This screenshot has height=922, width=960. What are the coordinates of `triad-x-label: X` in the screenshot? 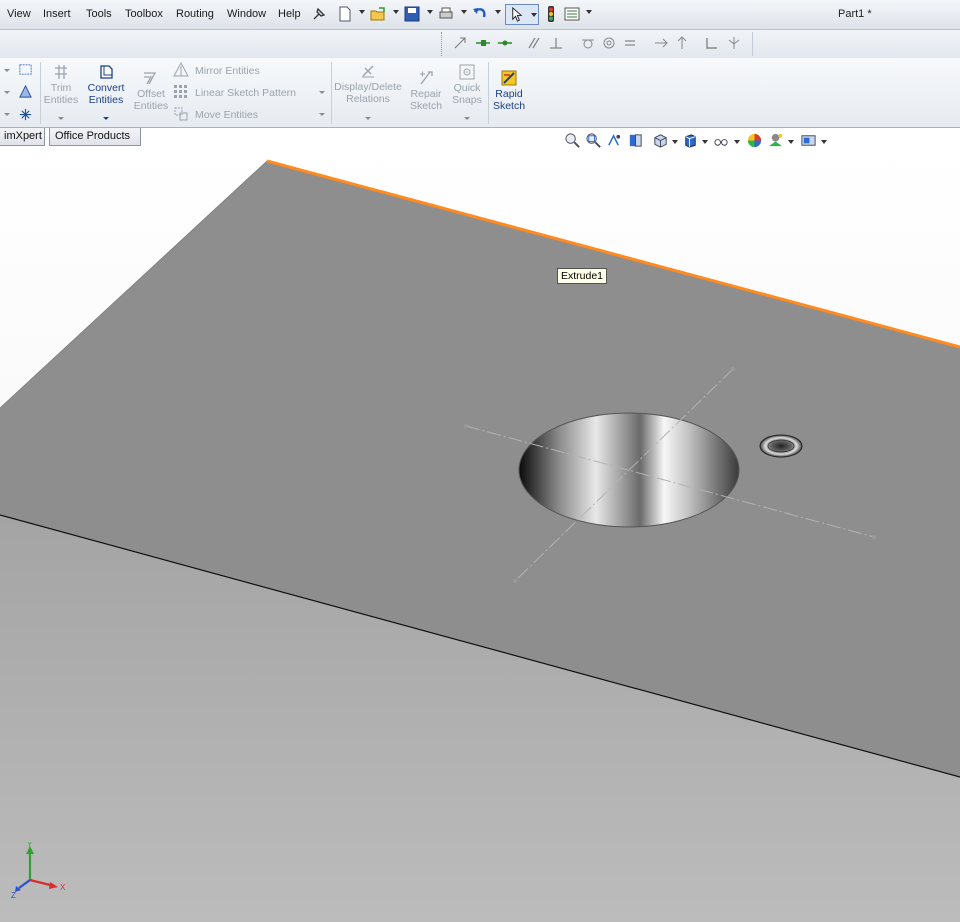 It's located at (63, 887).